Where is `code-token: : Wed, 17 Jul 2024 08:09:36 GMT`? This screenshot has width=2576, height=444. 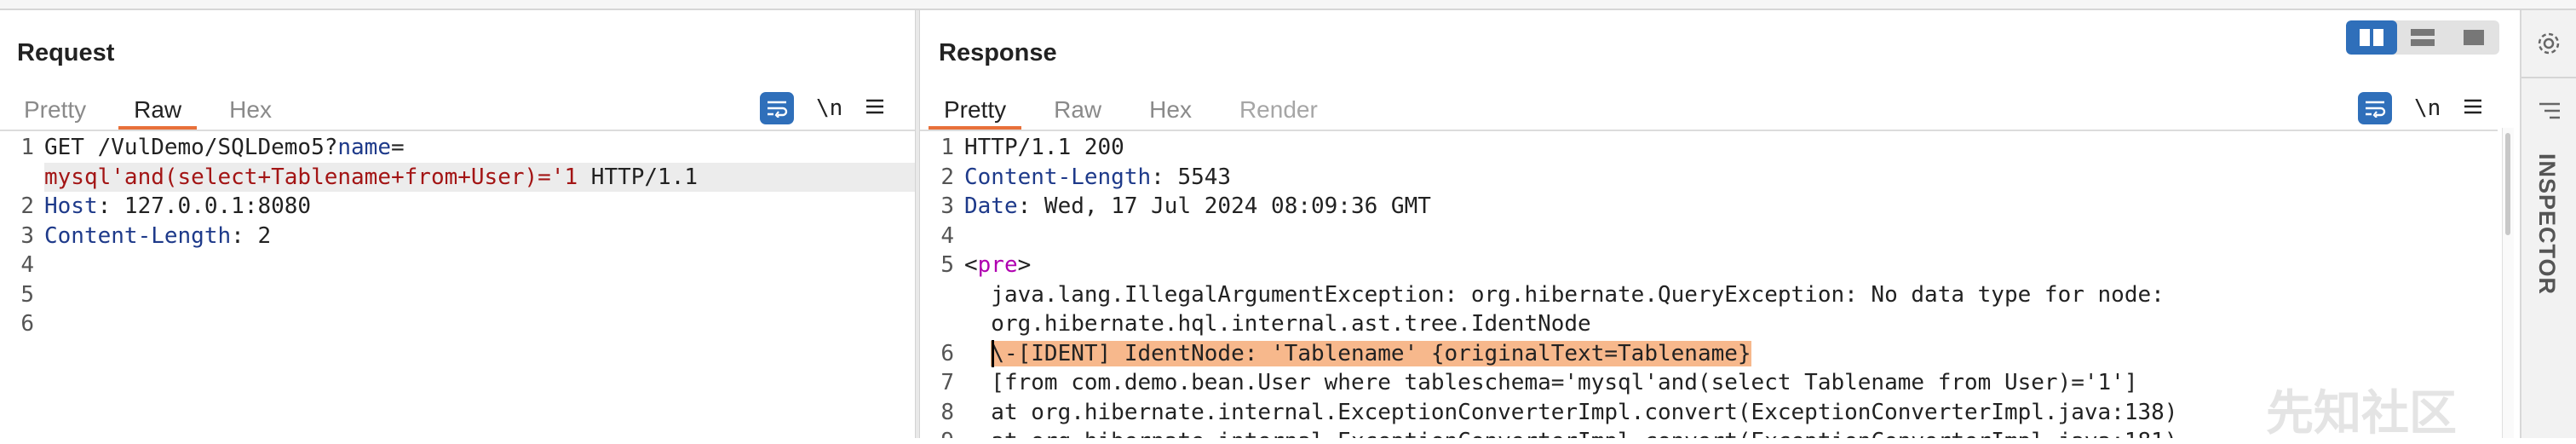
code-token: : Wed, 17 Jul 2024 08:09:36 GMT is located at coordinates (1224, 206).